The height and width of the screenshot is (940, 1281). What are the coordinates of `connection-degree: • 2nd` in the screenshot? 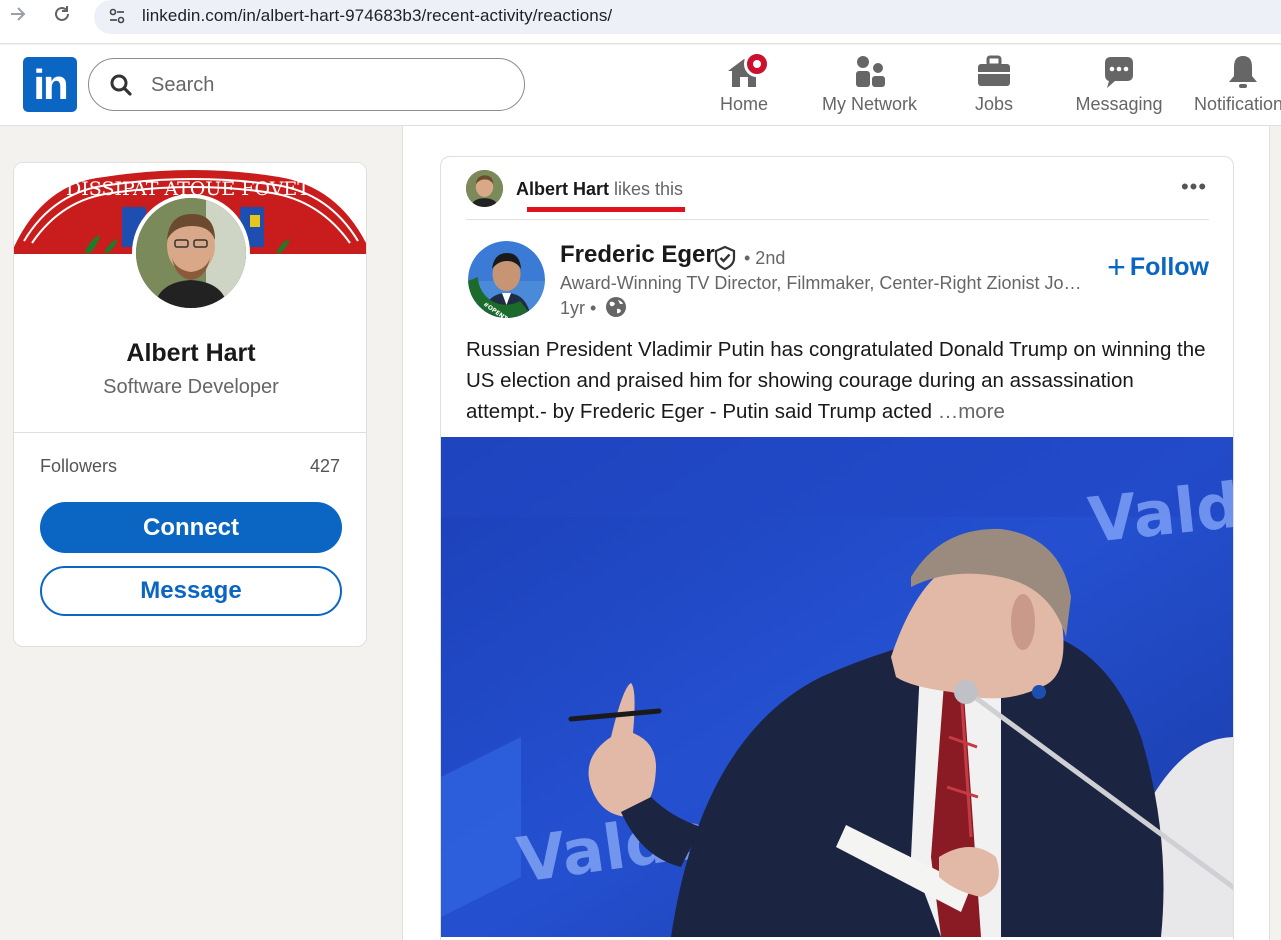 It's located at (765, 258).